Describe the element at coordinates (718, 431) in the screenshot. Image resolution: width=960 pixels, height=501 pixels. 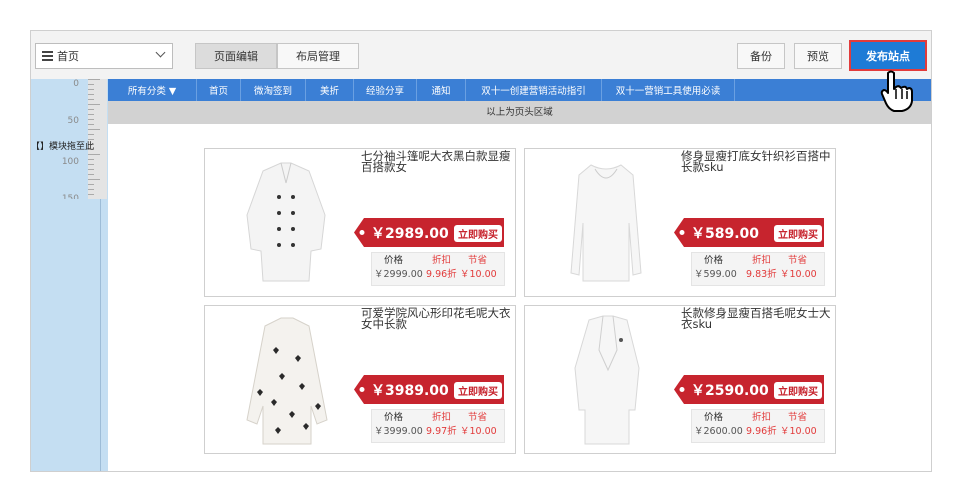
I see `original-price: ￥2600.00` at that location.